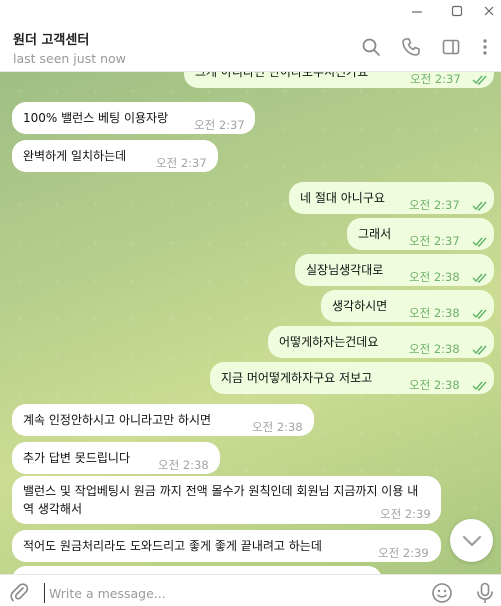  Describe the element at coordinates (394, 270) in the screenshot. I see `message-outgoing: 실장님생각대로 오전 2:38` at that location.